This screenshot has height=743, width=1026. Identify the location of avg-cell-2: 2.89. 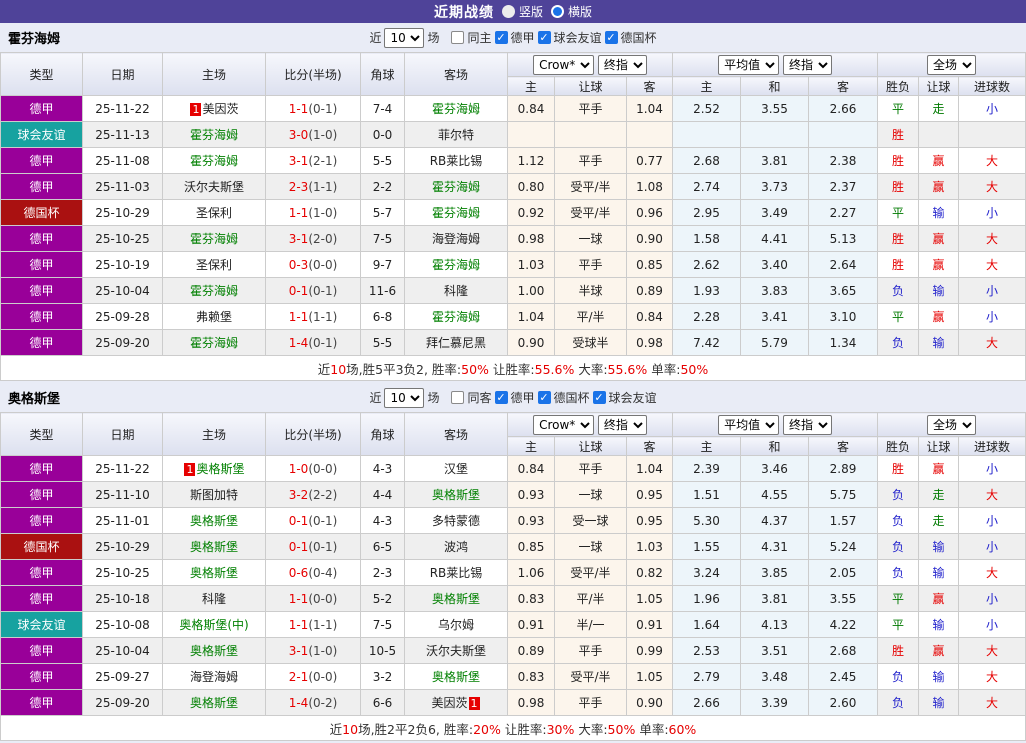
(843, 468).